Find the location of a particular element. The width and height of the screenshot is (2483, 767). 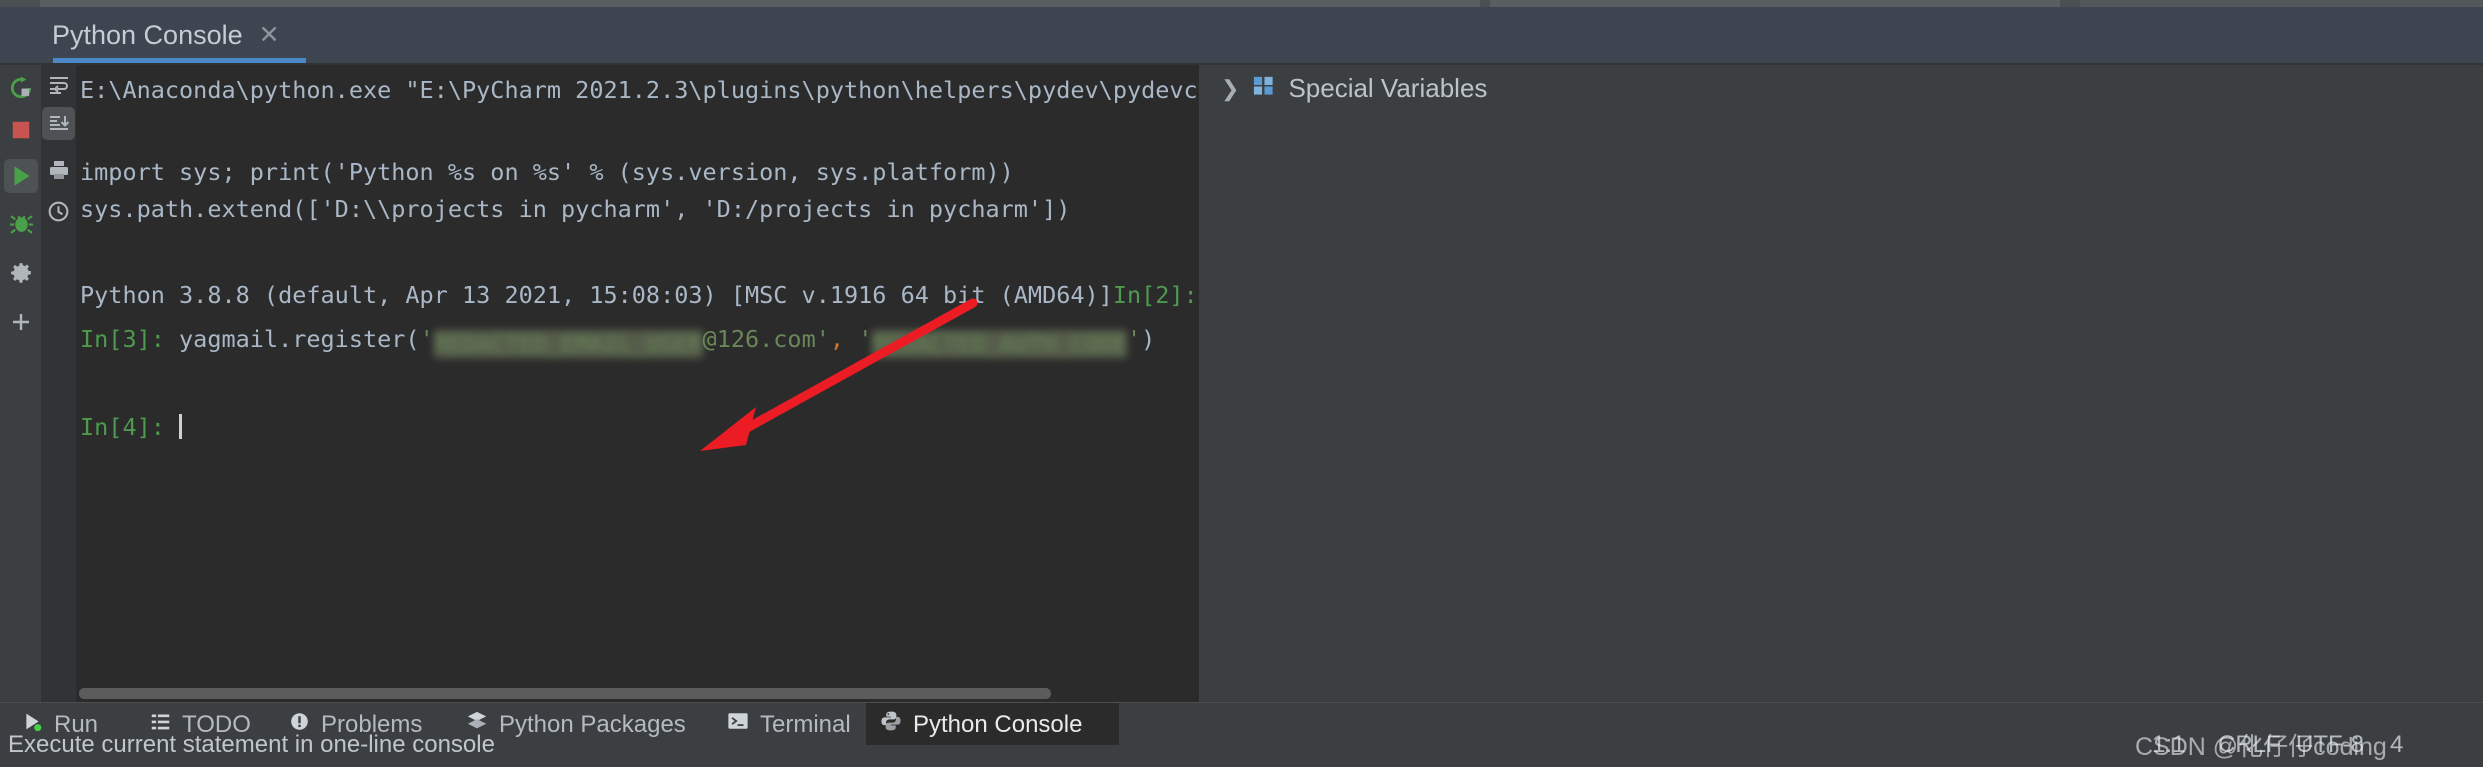

console-gutter-toolbar is located at coordinates (58, 383).